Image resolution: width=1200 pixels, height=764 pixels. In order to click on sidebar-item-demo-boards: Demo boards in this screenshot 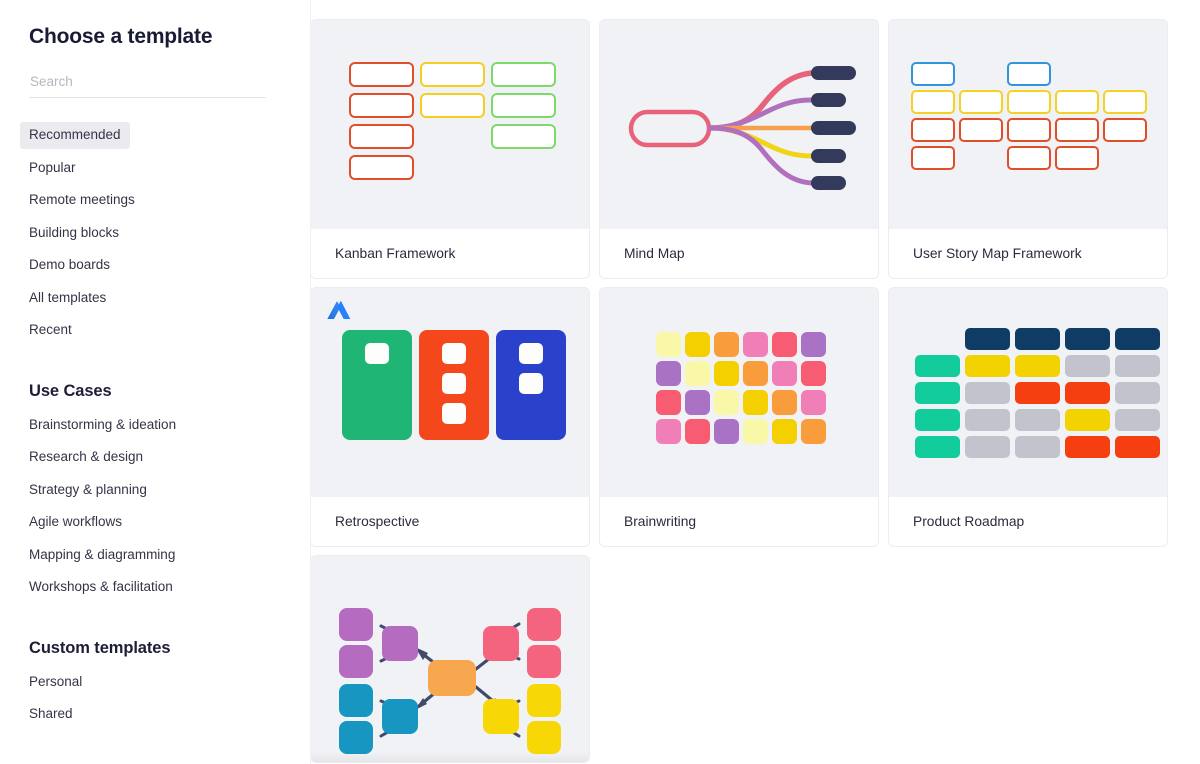, I will do `click(69, 265)`.